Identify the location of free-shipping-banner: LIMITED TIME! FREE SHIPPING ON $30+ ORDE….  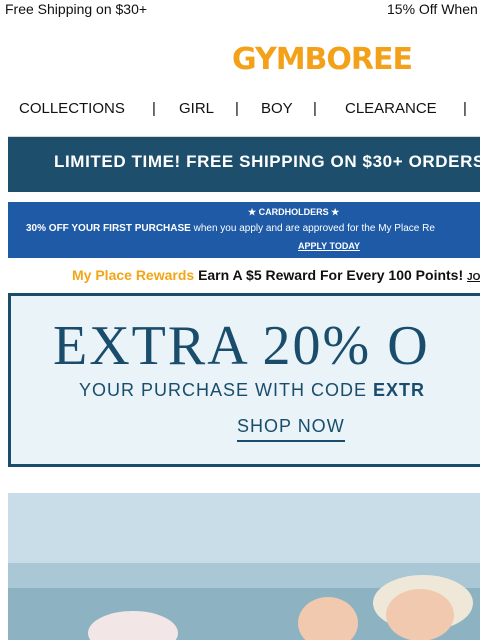
(244, 164).